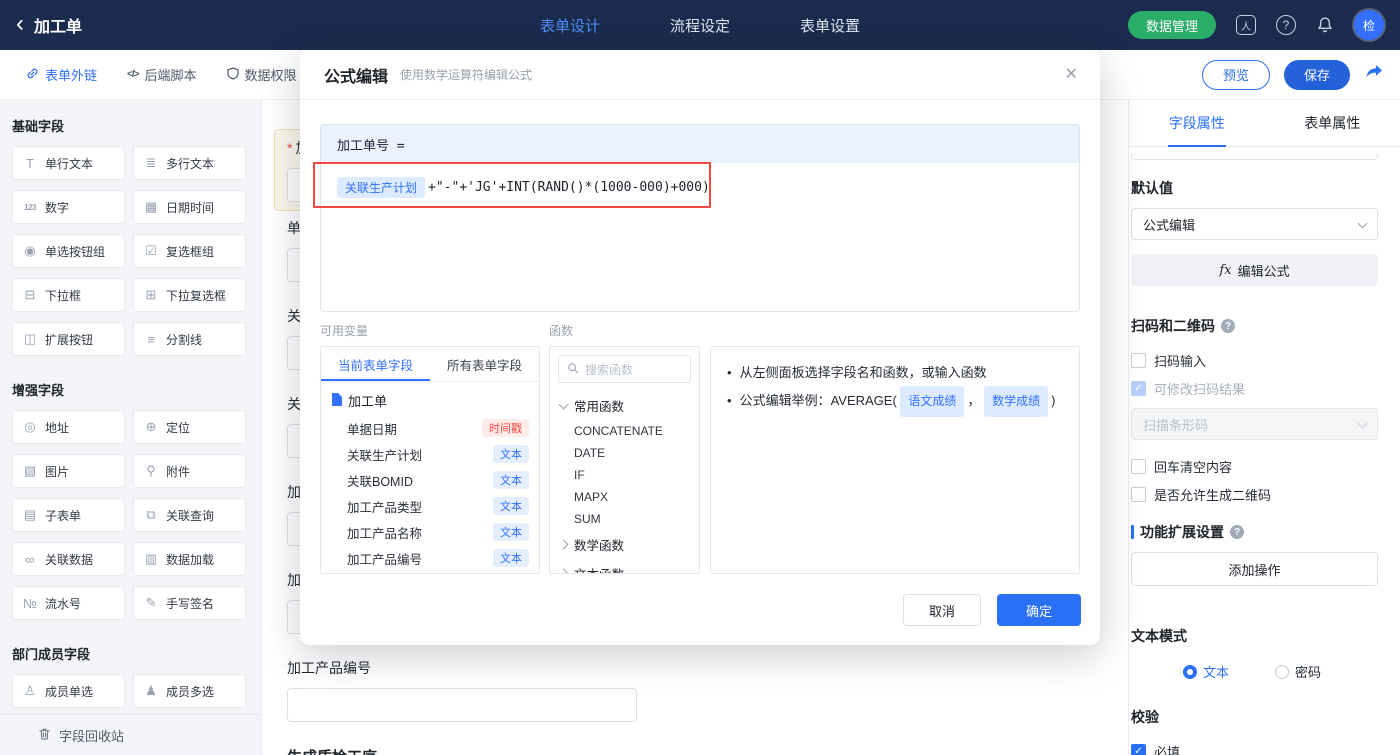 This screenshot has height=755, width=1400. What do you see at coordinates (151, 558) in the screenshot?
I see `data-load-icon: ▥` at bounding box center [151, 558].